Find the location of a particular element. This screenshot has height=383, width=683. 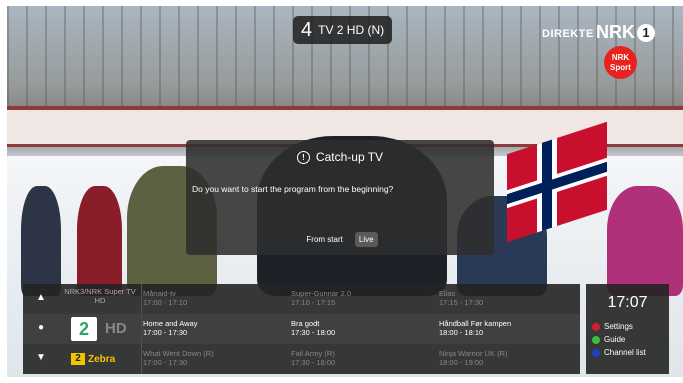

nrk1-brand: NRK is located at coordinates (615, 32).